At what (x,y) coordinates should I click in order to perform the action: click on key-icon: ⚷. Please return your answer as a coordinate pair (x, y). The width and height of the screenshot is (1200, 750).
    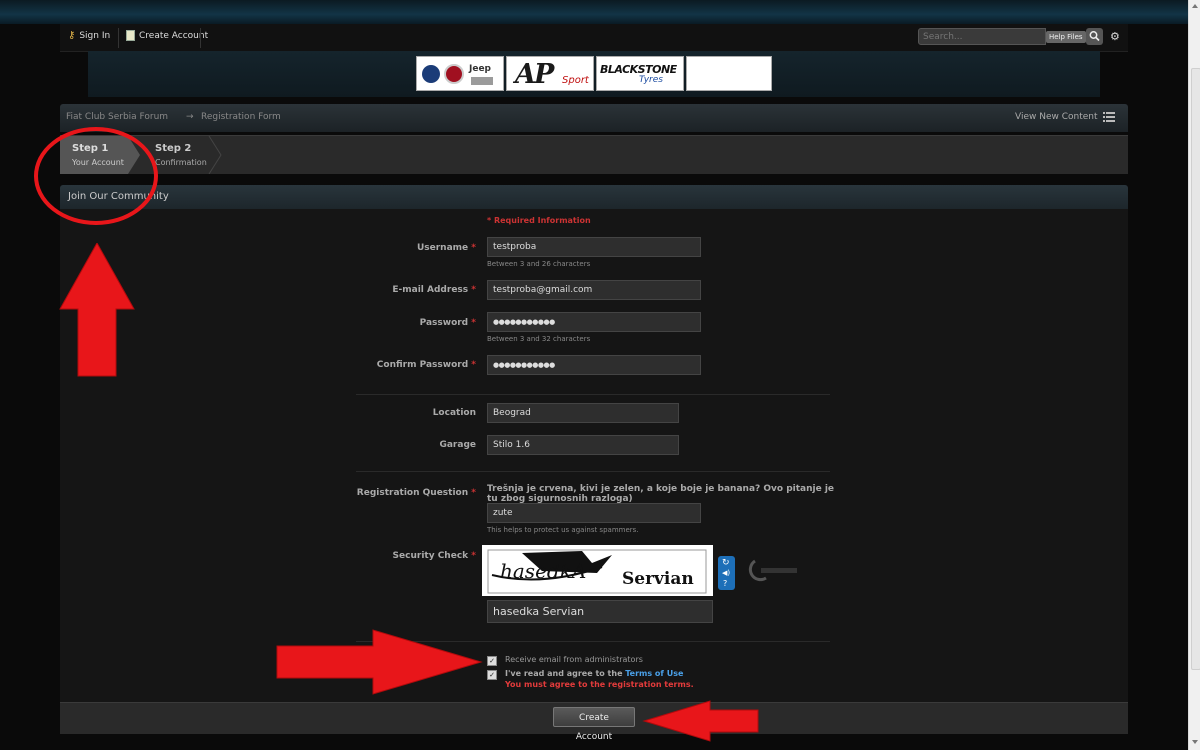
    Looking at the image, I should click on (72, 35).